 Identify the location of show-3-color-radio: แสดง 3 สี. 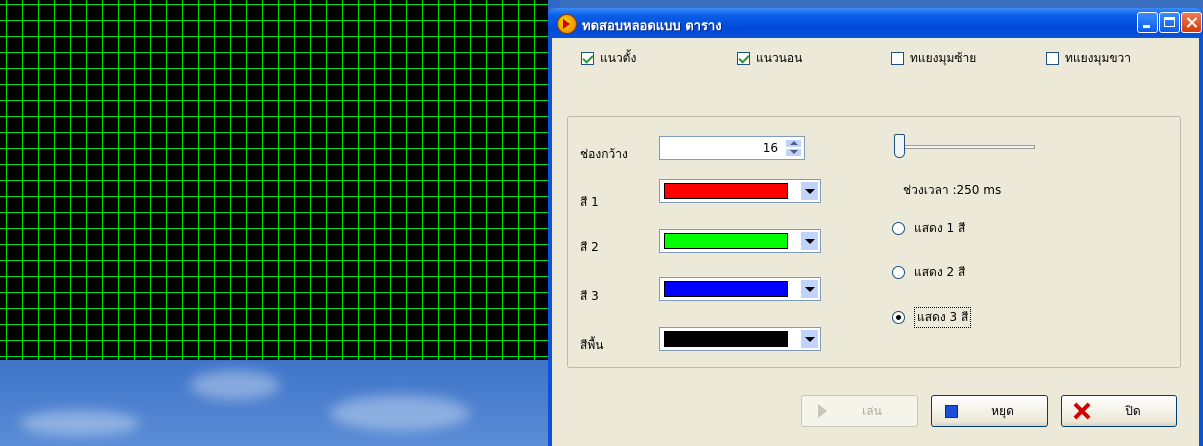
(932, 317).